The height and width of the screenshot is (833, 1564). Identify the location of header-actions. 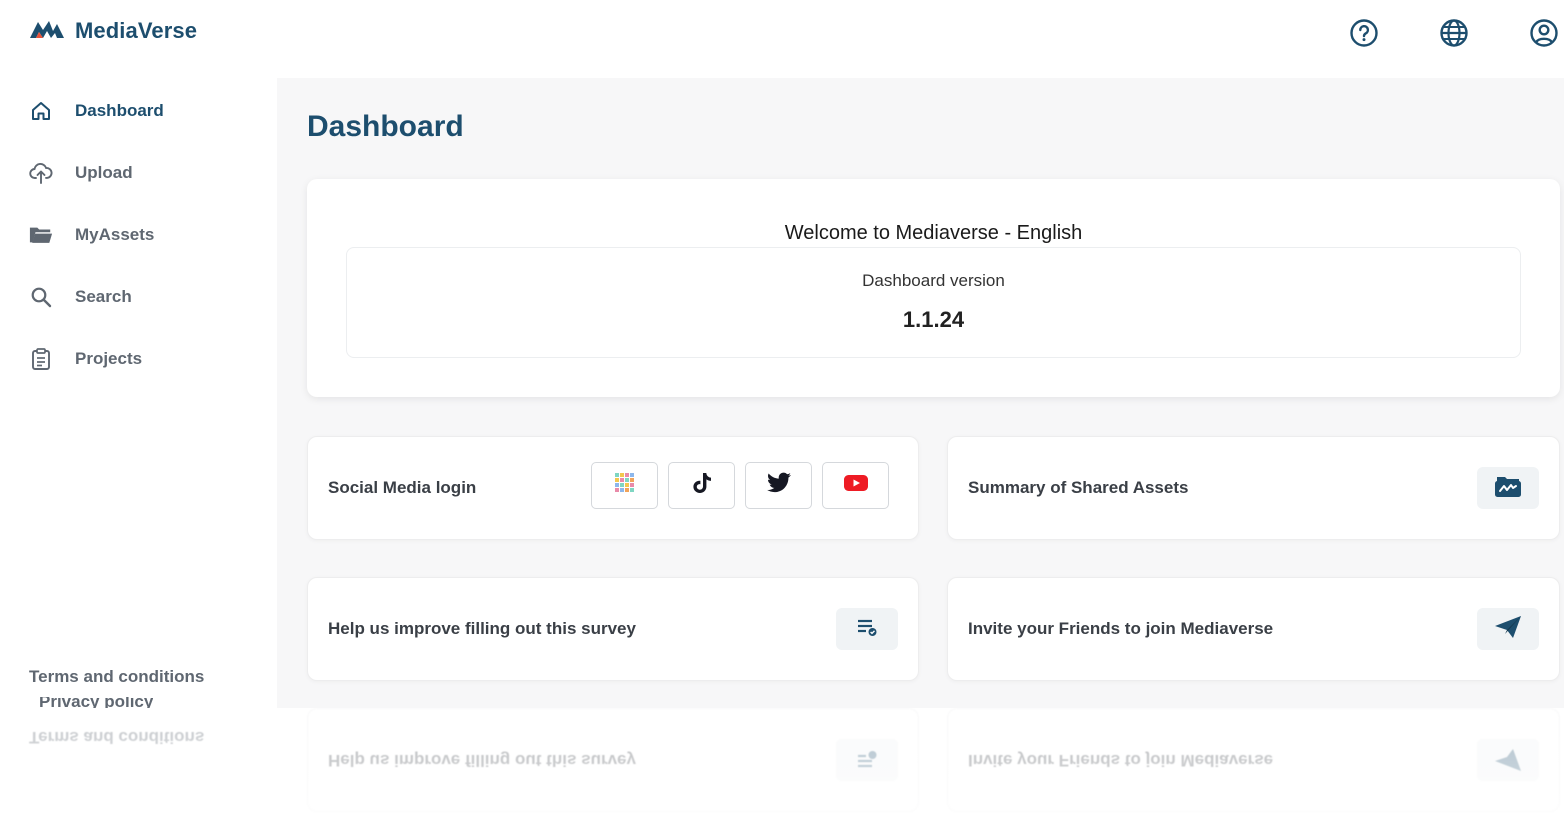
(1434, 34).